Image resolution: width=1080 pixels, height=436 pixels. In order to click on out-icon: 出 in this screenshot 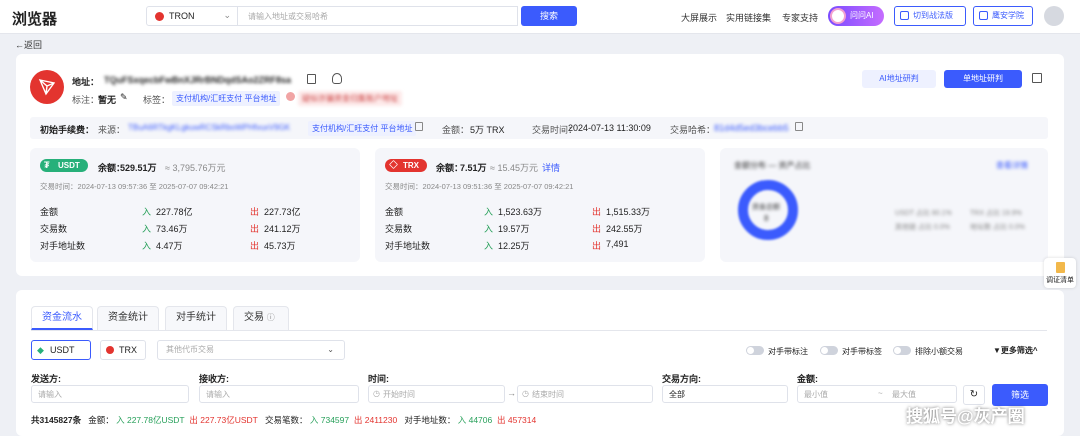, I will do `click(501, 420)`.